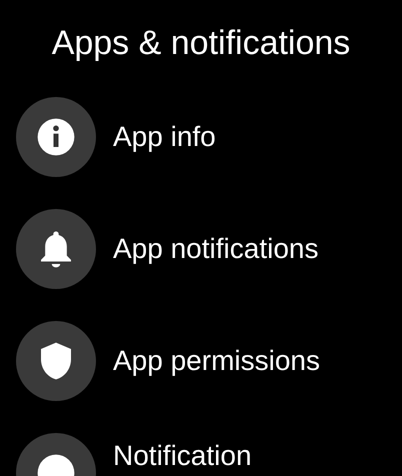 The width and height of the screenshot is (402, 476). Describe the element at coordinates (201, 43) in the screenshot. I see `screen-title: Apps & notifications` at that location.